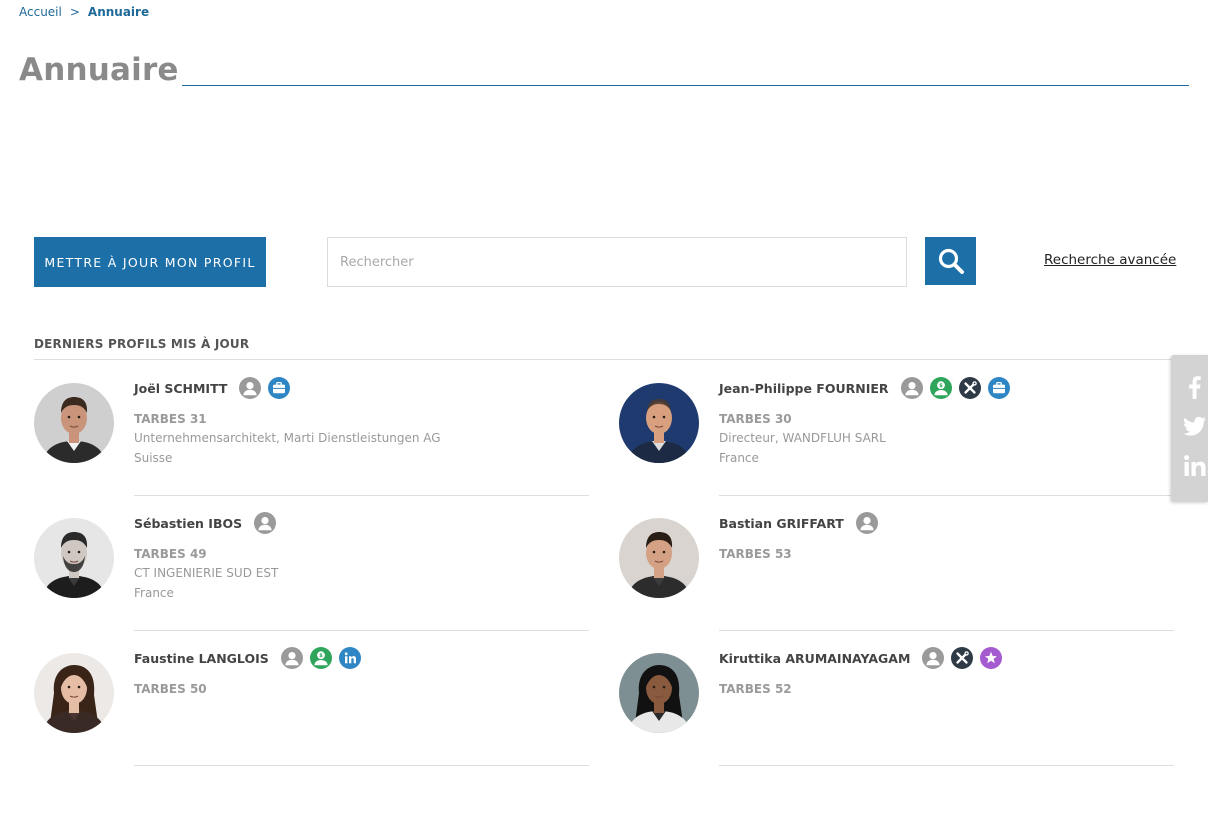 The width and height of the screenshot is (1208, 821). Describe the element at coordinates (755, 554) in the screenshot. I see `profile-group: TARBES 53` at that location.